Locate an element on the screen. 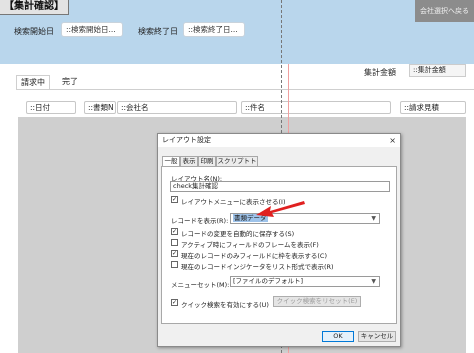 Image resolution: width=474 pixels, height=353 pixels. tab-complete: 完了 is located at coordinates (72, 82).